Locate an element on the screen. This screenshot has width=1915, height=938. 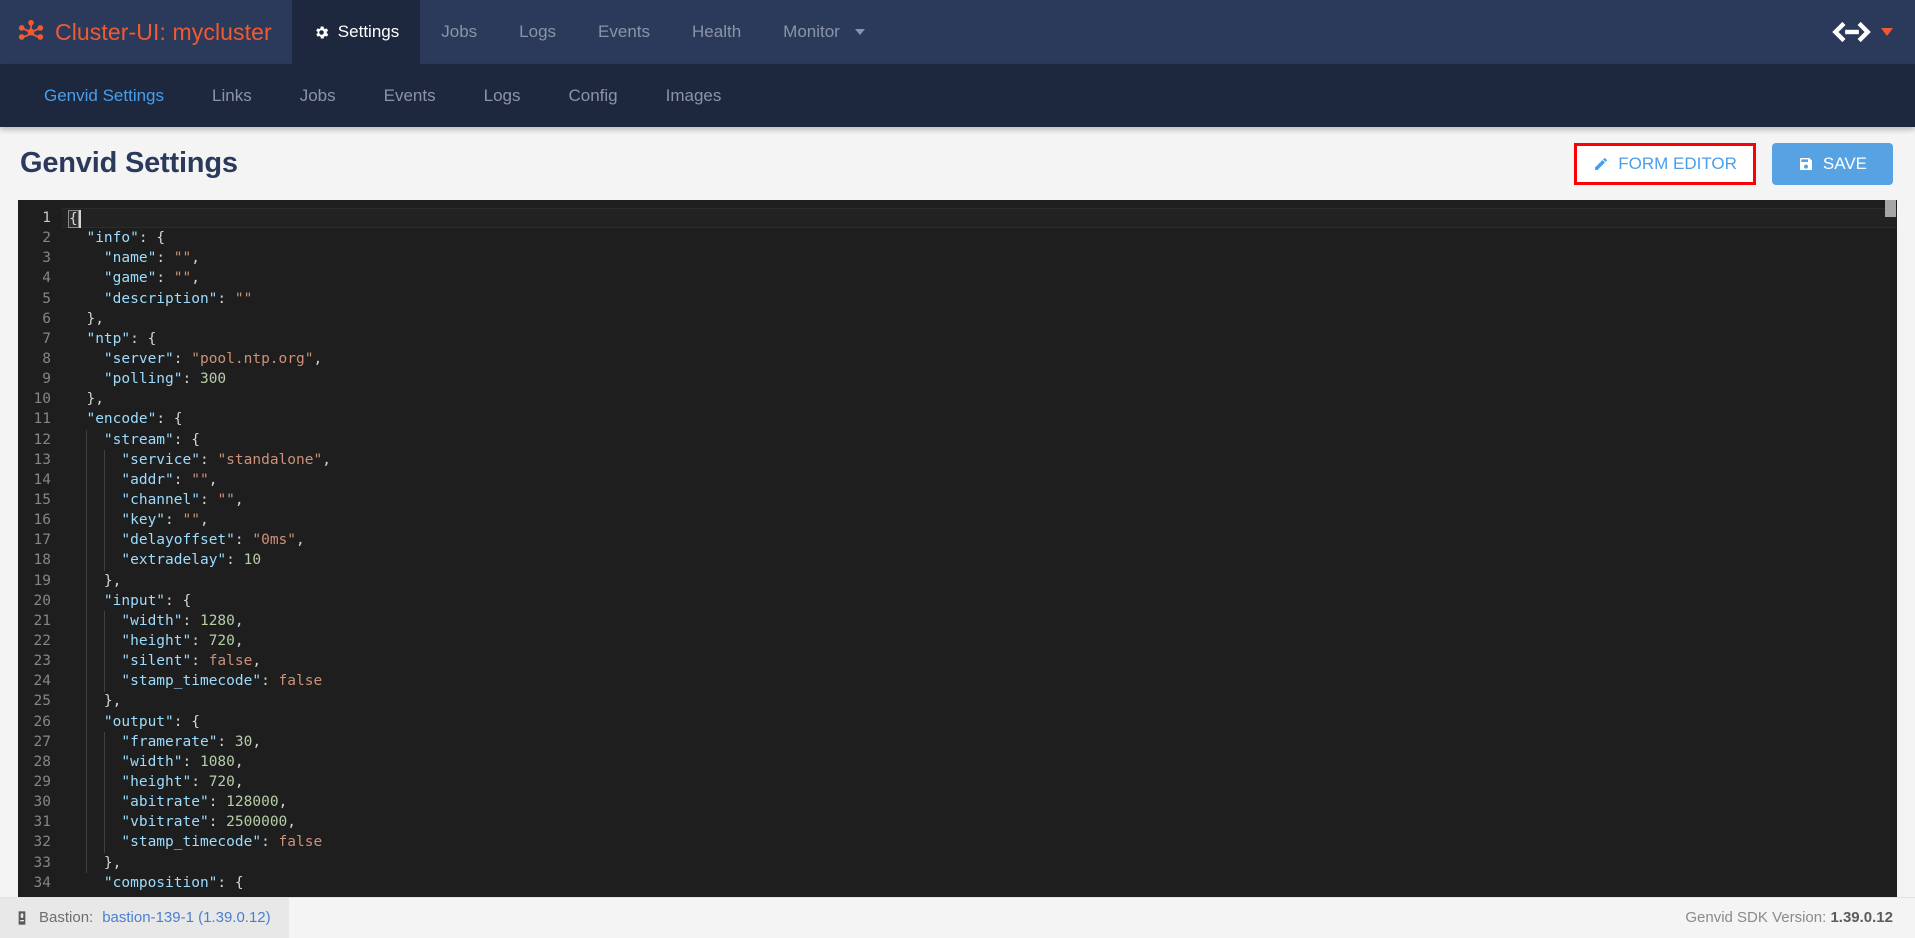
editor-line: "key": "", is located at coordinates (979, 520).